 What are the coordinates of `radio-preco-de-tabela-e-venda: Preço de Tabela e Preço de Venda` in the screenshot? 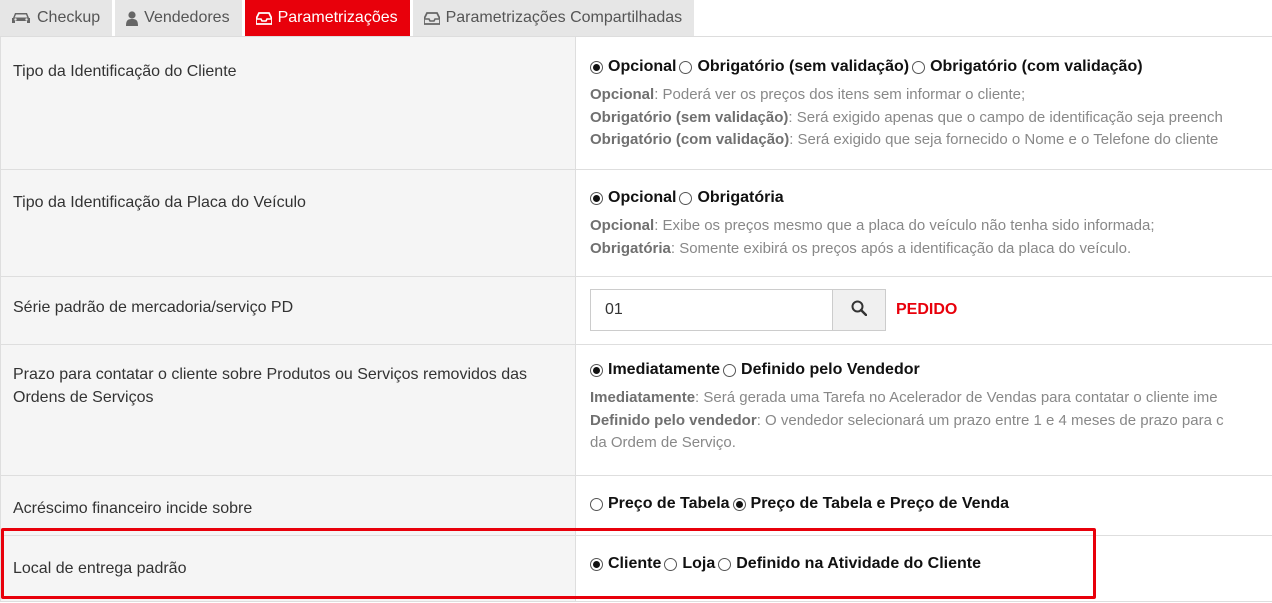 It's located at (871, 504).